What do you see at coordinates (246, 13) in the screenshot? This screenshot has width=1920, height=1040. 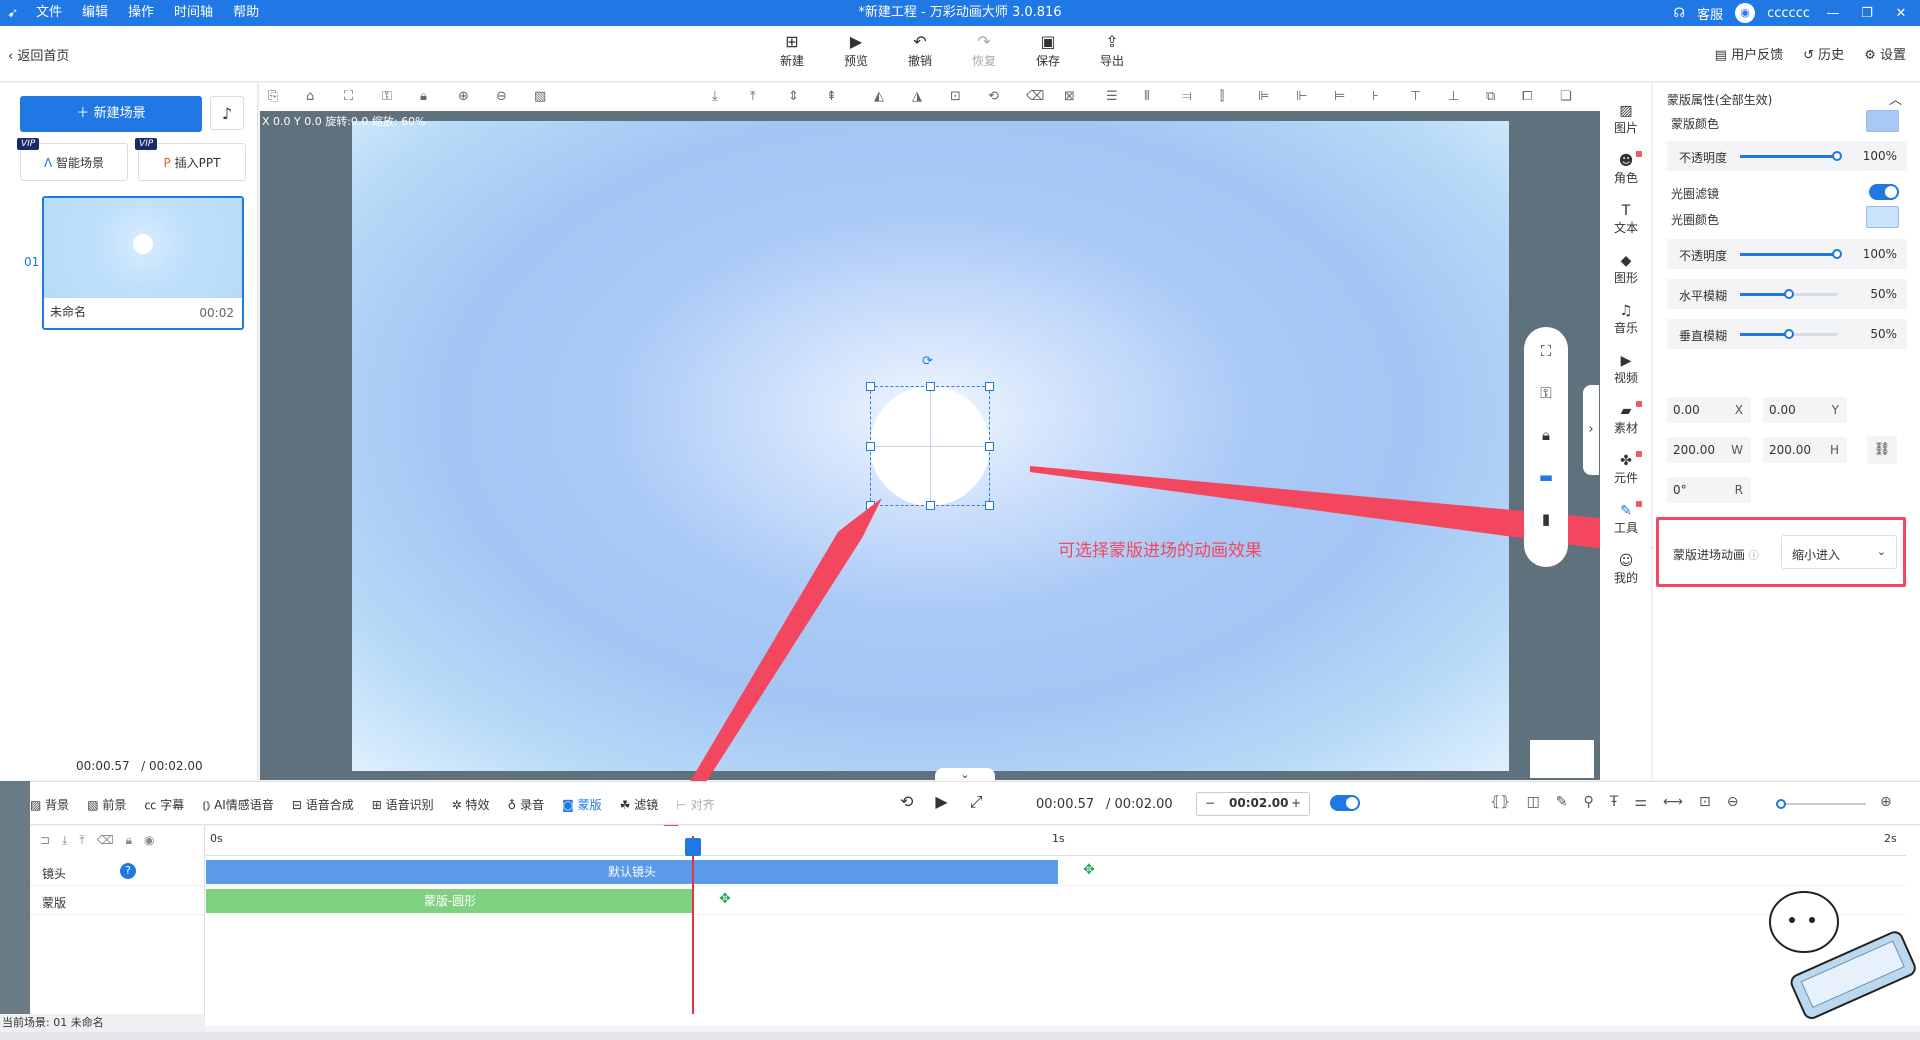 I see `menu-help: 帮助` at bounding box center [246, 13].